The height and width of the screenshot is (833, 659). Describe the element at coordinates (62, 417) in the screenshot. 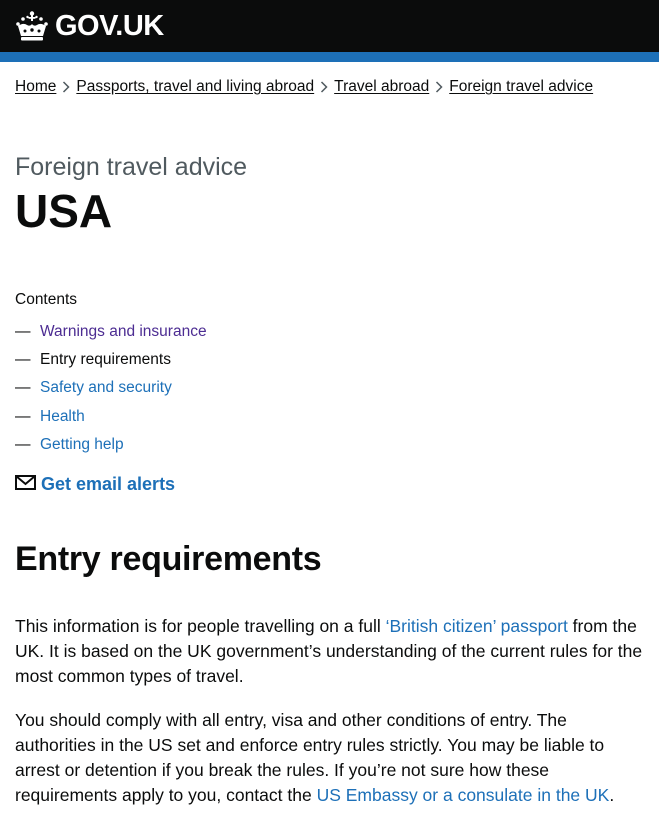

I see `contents-link-health: Health` at that location.